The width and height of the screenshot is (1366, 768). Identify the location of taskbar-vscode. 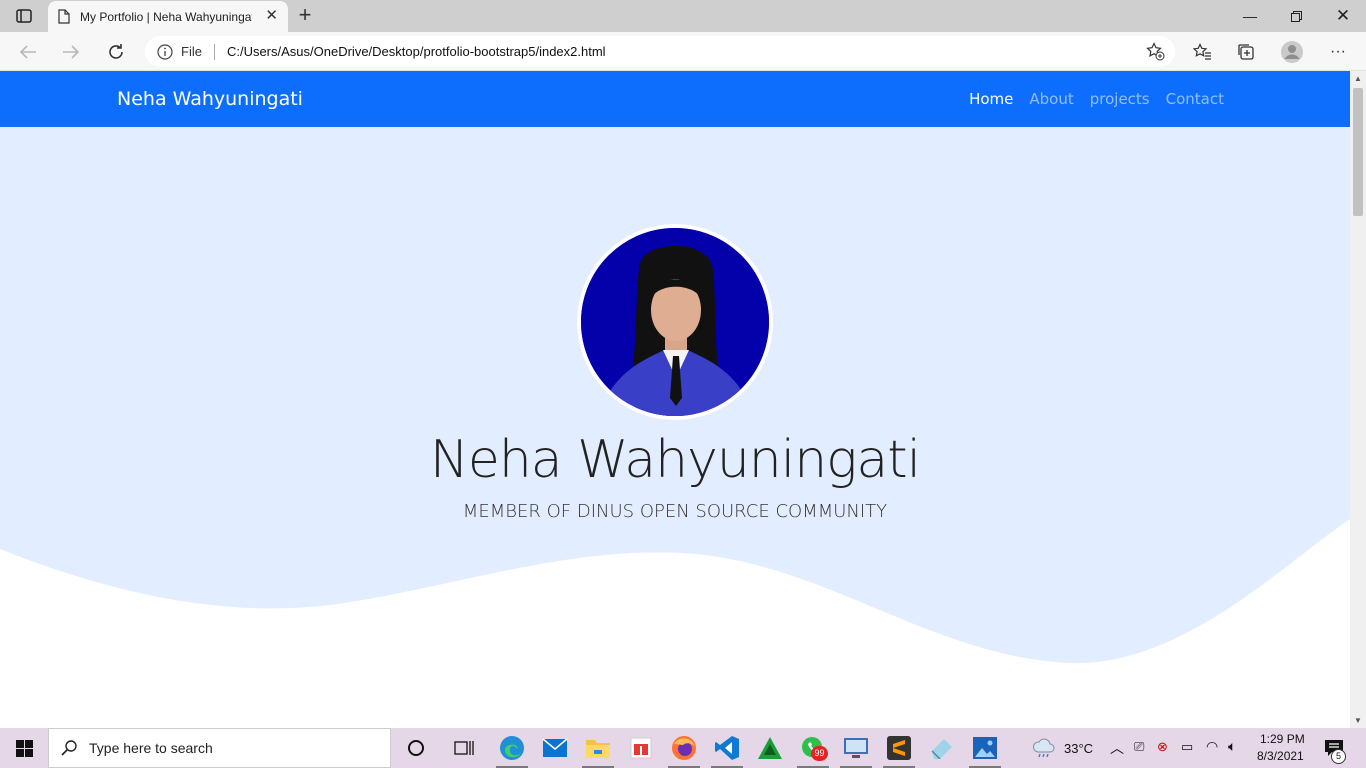
(727, 748).